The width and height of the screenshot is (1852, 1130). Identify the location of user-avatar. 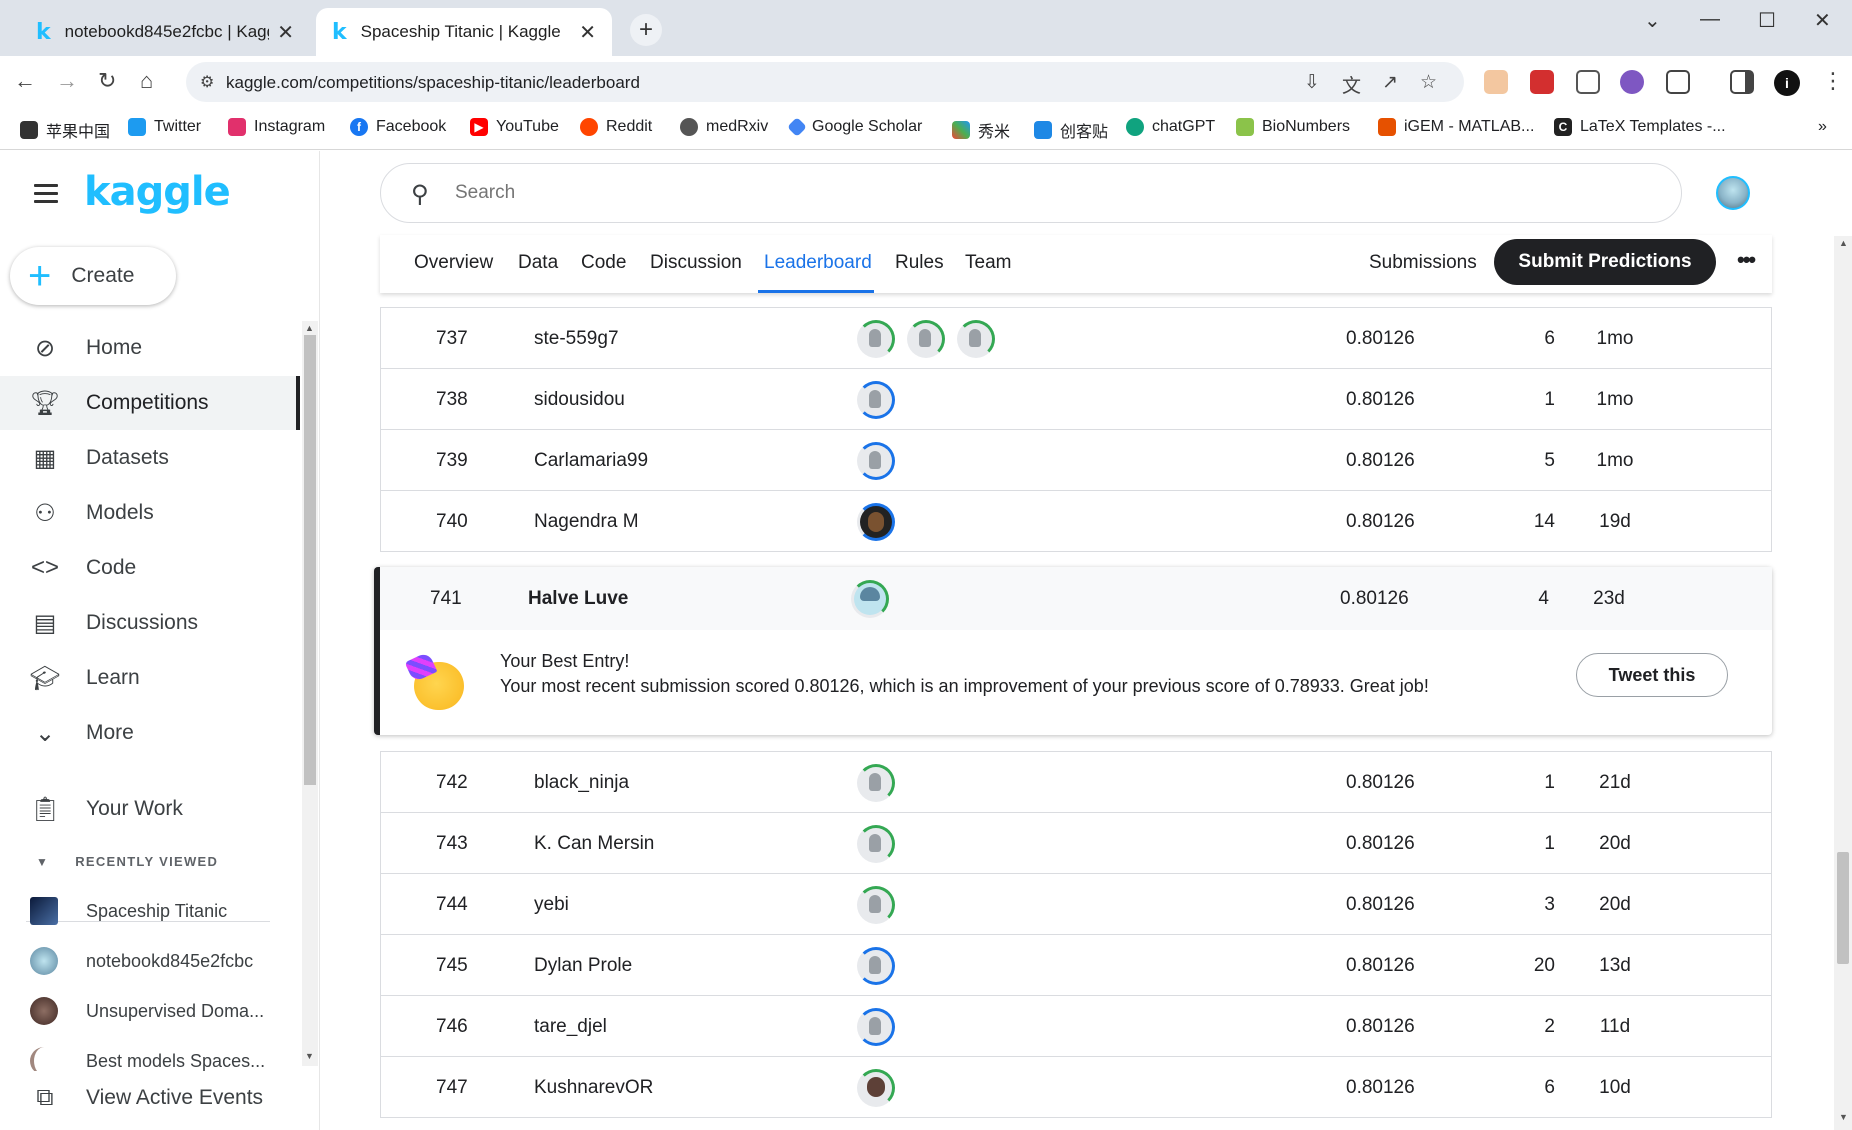
(1733, 193).